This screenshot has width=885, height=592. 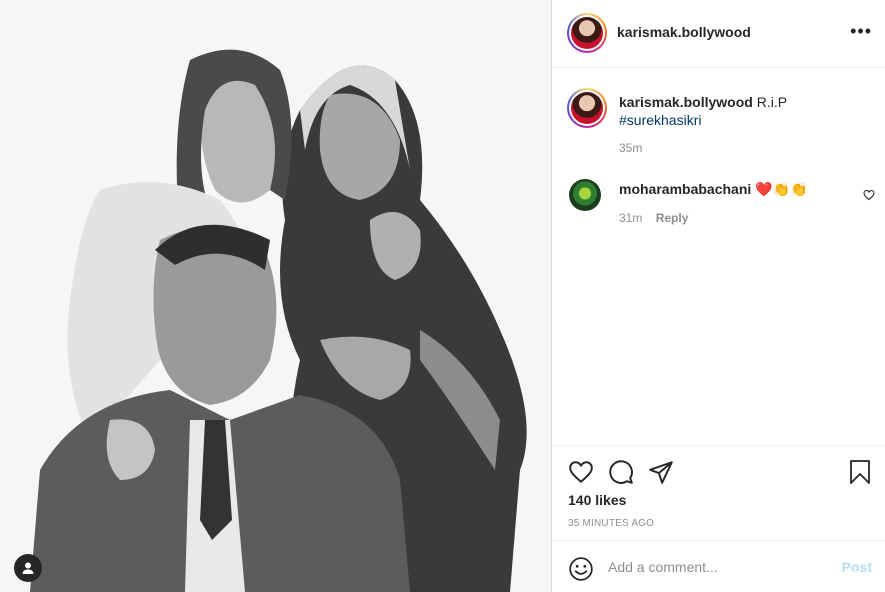 What do you see at coordinates (581, 569) in the screenshot?
I see `smiley-icon` at bounding box center [581, 569].